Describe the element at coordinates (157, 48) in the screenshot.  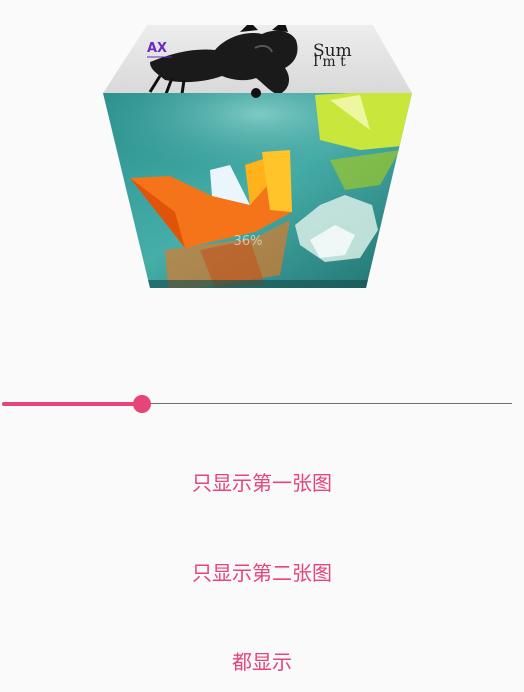
I see `top-logo-text: AX` at that location.